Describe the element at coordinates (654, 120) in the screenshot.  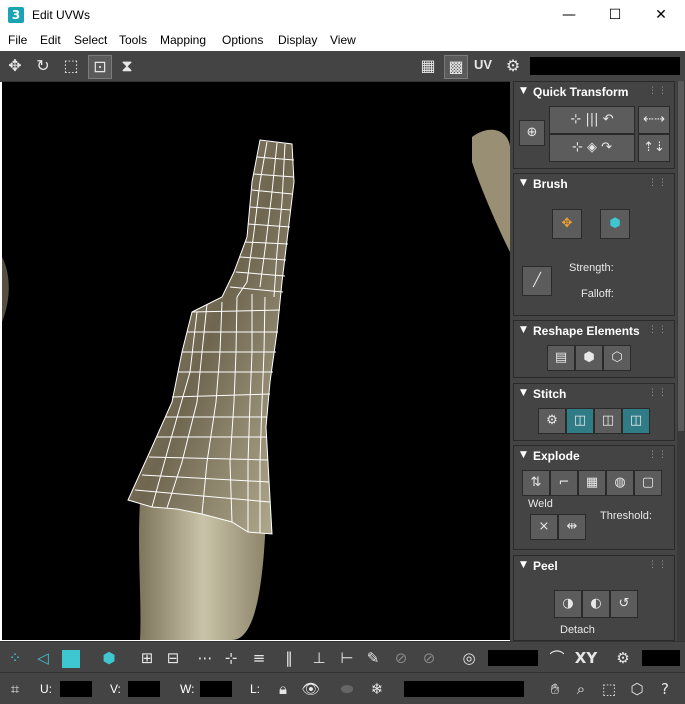
I see `space-horizontal-button: ⇠⇢` at that location.